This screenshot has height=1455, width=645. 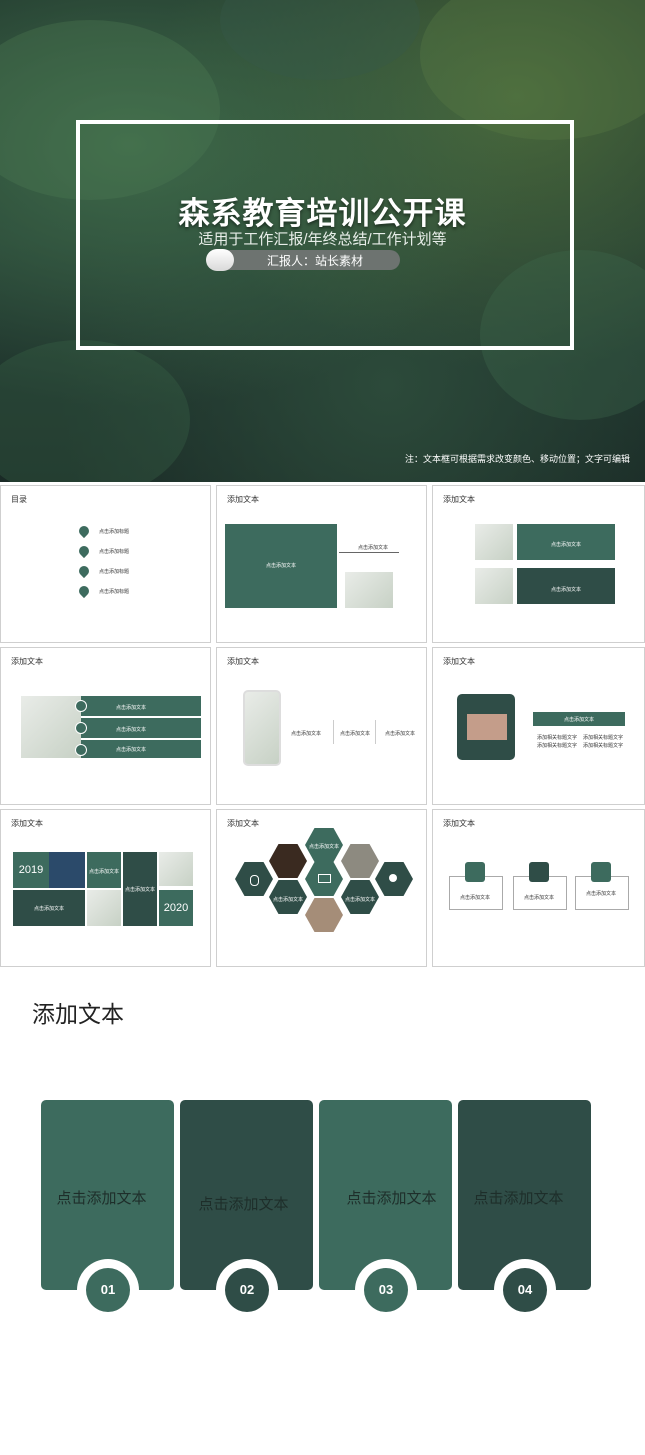 I want to click on reporter-toggle-knob, so click(x=220, y=260).